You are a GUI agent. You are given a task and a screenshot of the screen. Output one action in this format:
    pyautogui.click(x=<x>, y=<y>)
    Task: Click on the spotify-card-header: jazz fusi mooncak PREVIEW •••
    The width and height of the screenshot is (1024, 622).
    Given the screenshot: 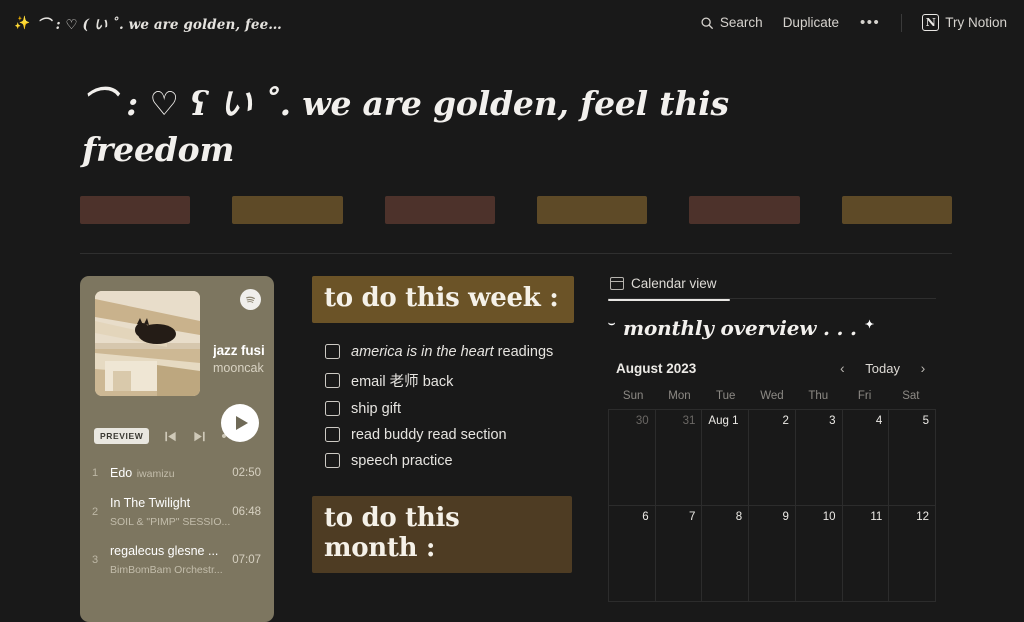 What is the action you would take?
    pyautogui.click(x=177, y=362)
    